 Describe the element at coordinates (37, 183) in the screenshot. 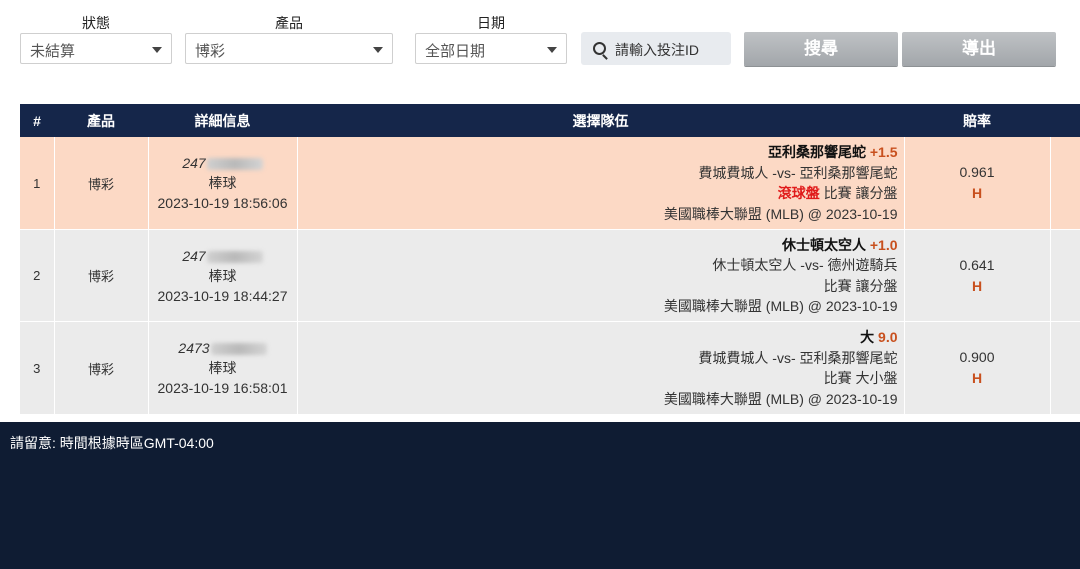

I see `row-number: 1` at that location.